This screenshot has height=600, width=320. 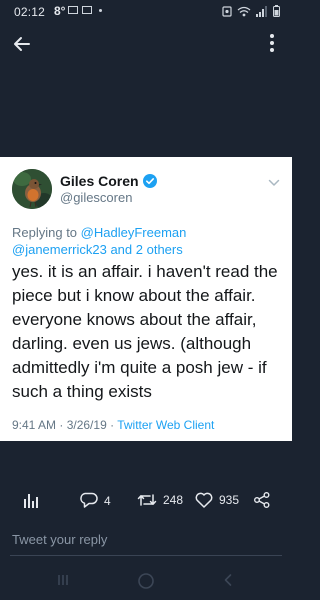 I want to click on avatar, so click(x=32, y=189).